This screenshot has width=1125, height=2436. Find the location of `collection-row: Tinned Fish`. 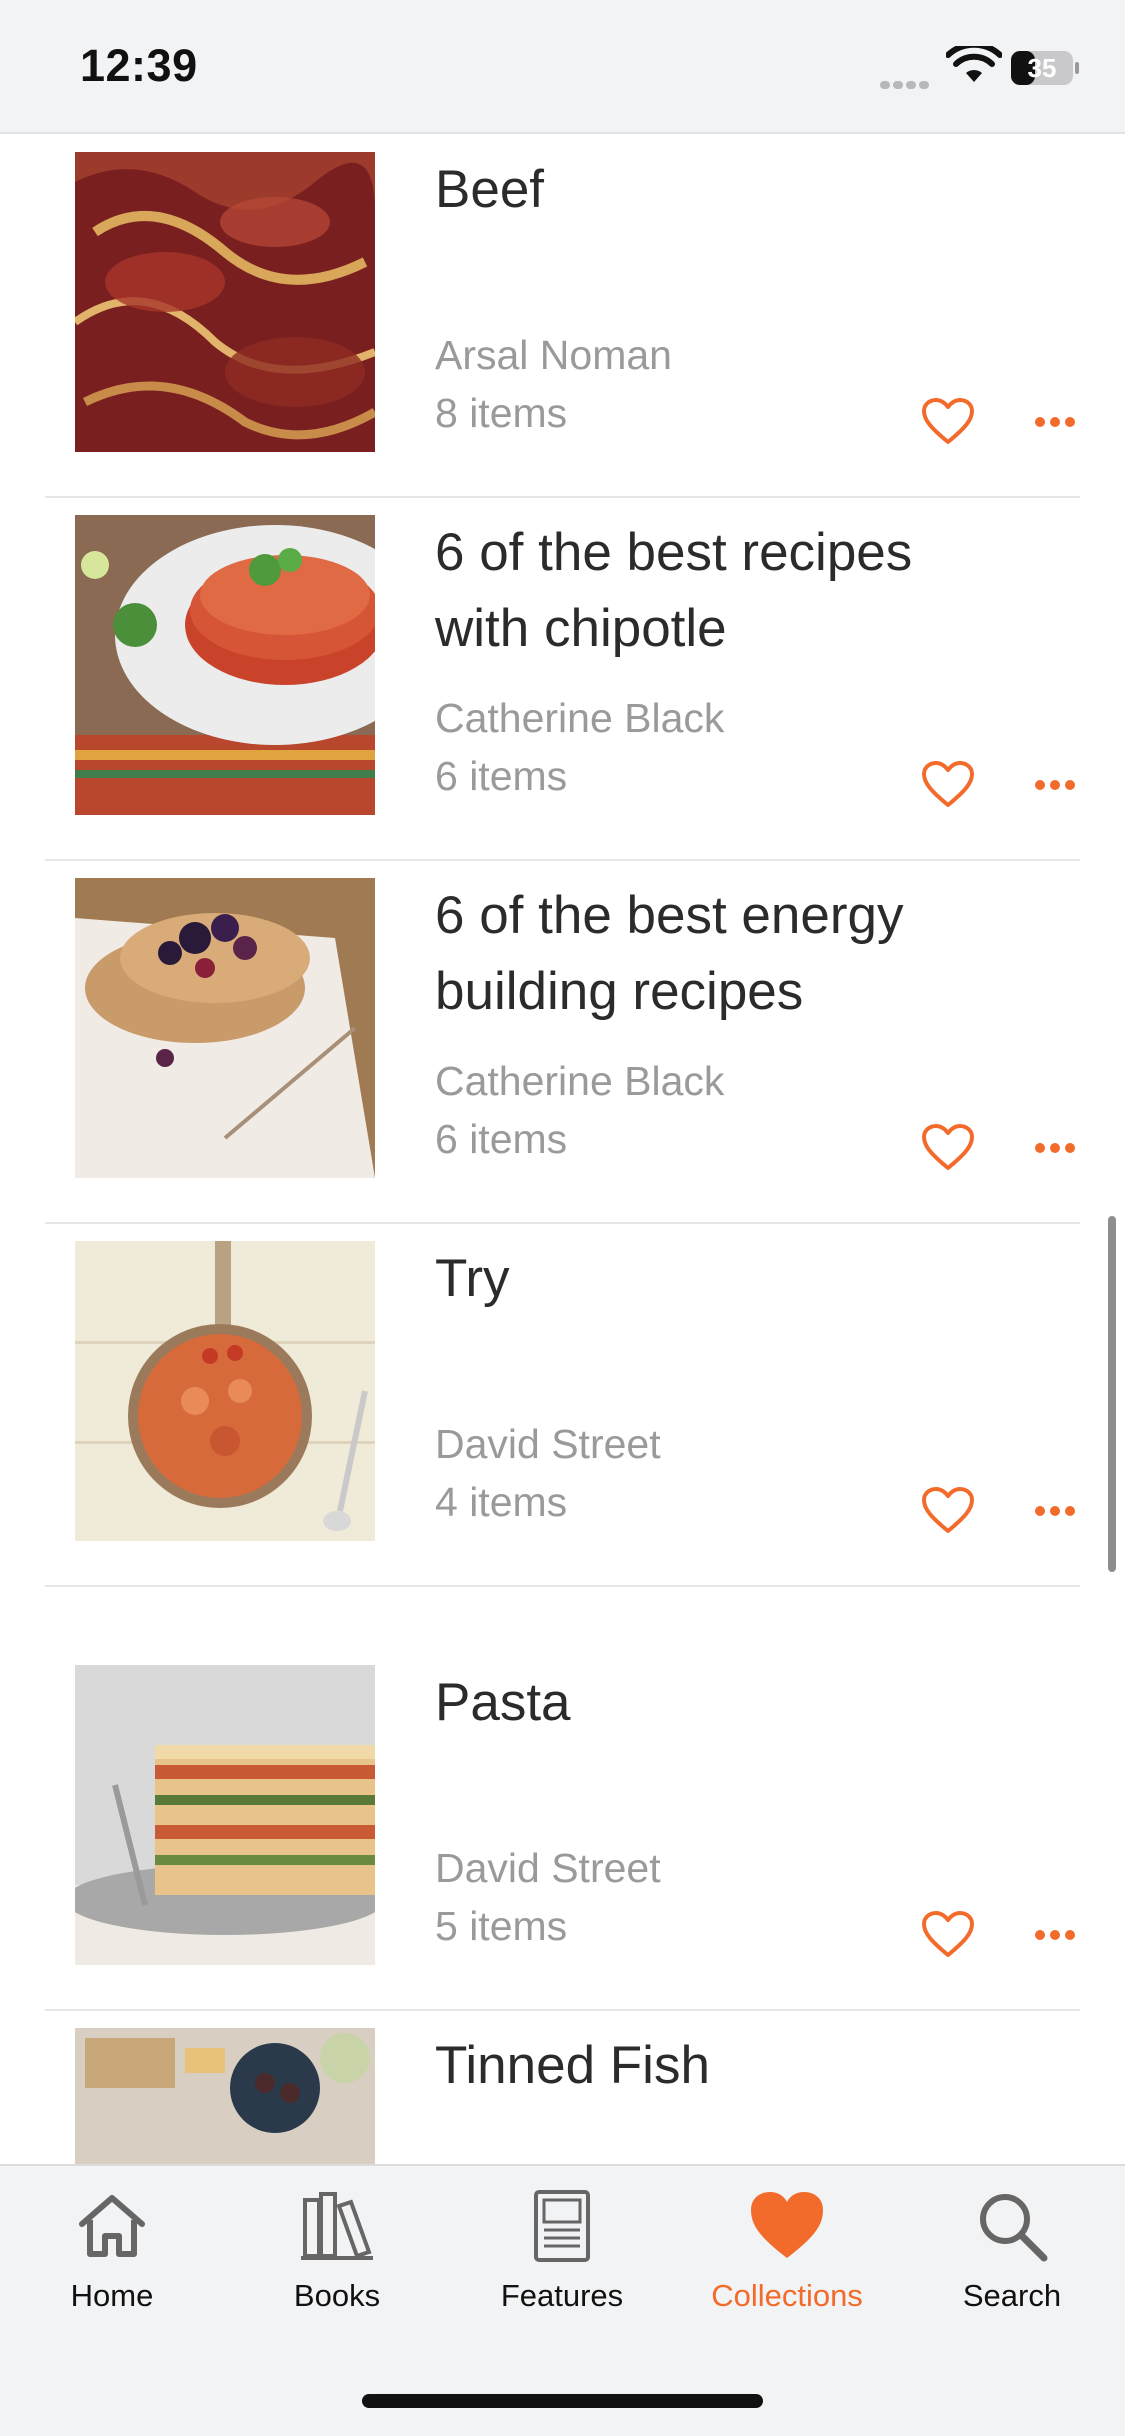

collection-row: Tinned Fish is located at coordinates (562, 2088).